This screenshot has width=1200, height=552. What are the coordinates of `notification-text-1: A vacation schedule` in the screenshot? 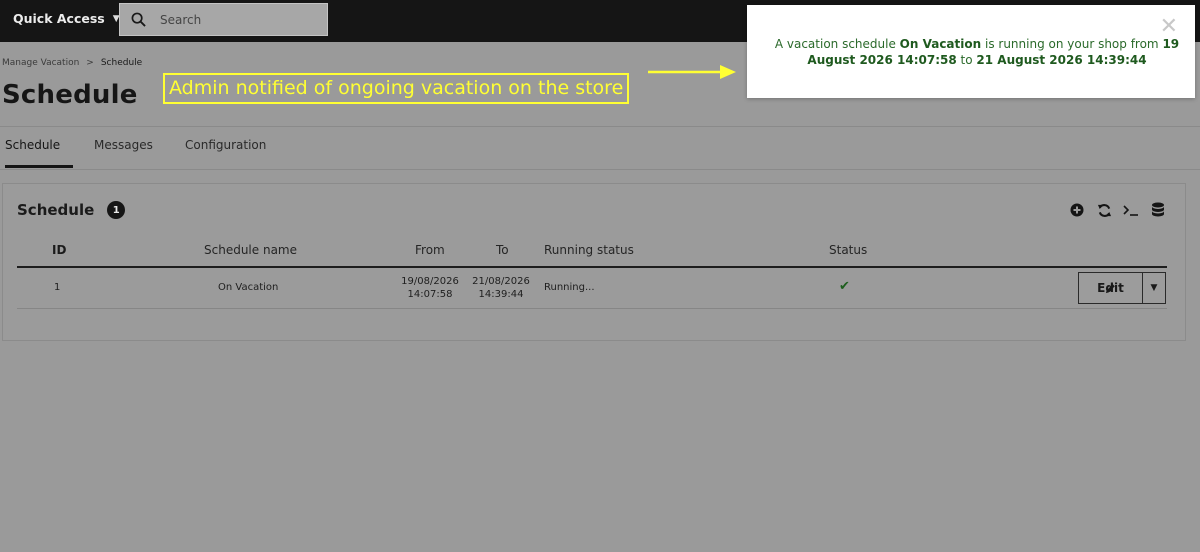 It's located at (837, 44).